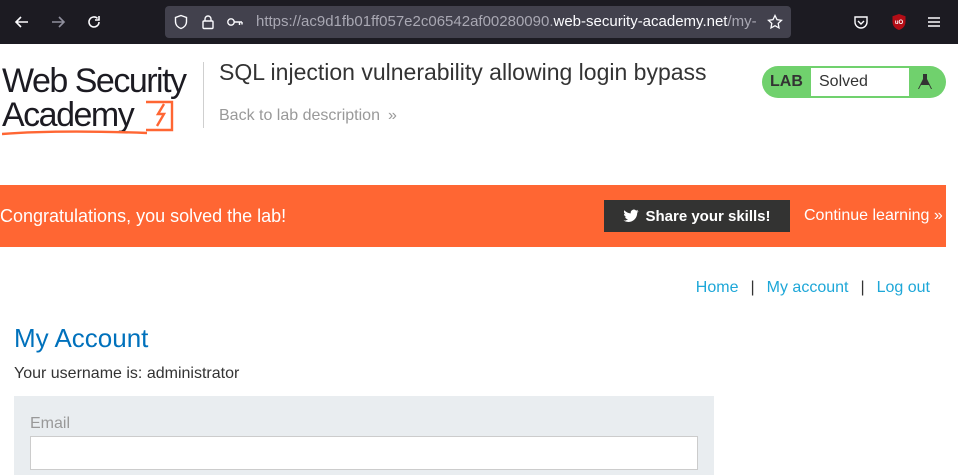  What do you see at coordinates (364, 453) in the screenshot?
I see `email-input` at bounding box center [364, 453].